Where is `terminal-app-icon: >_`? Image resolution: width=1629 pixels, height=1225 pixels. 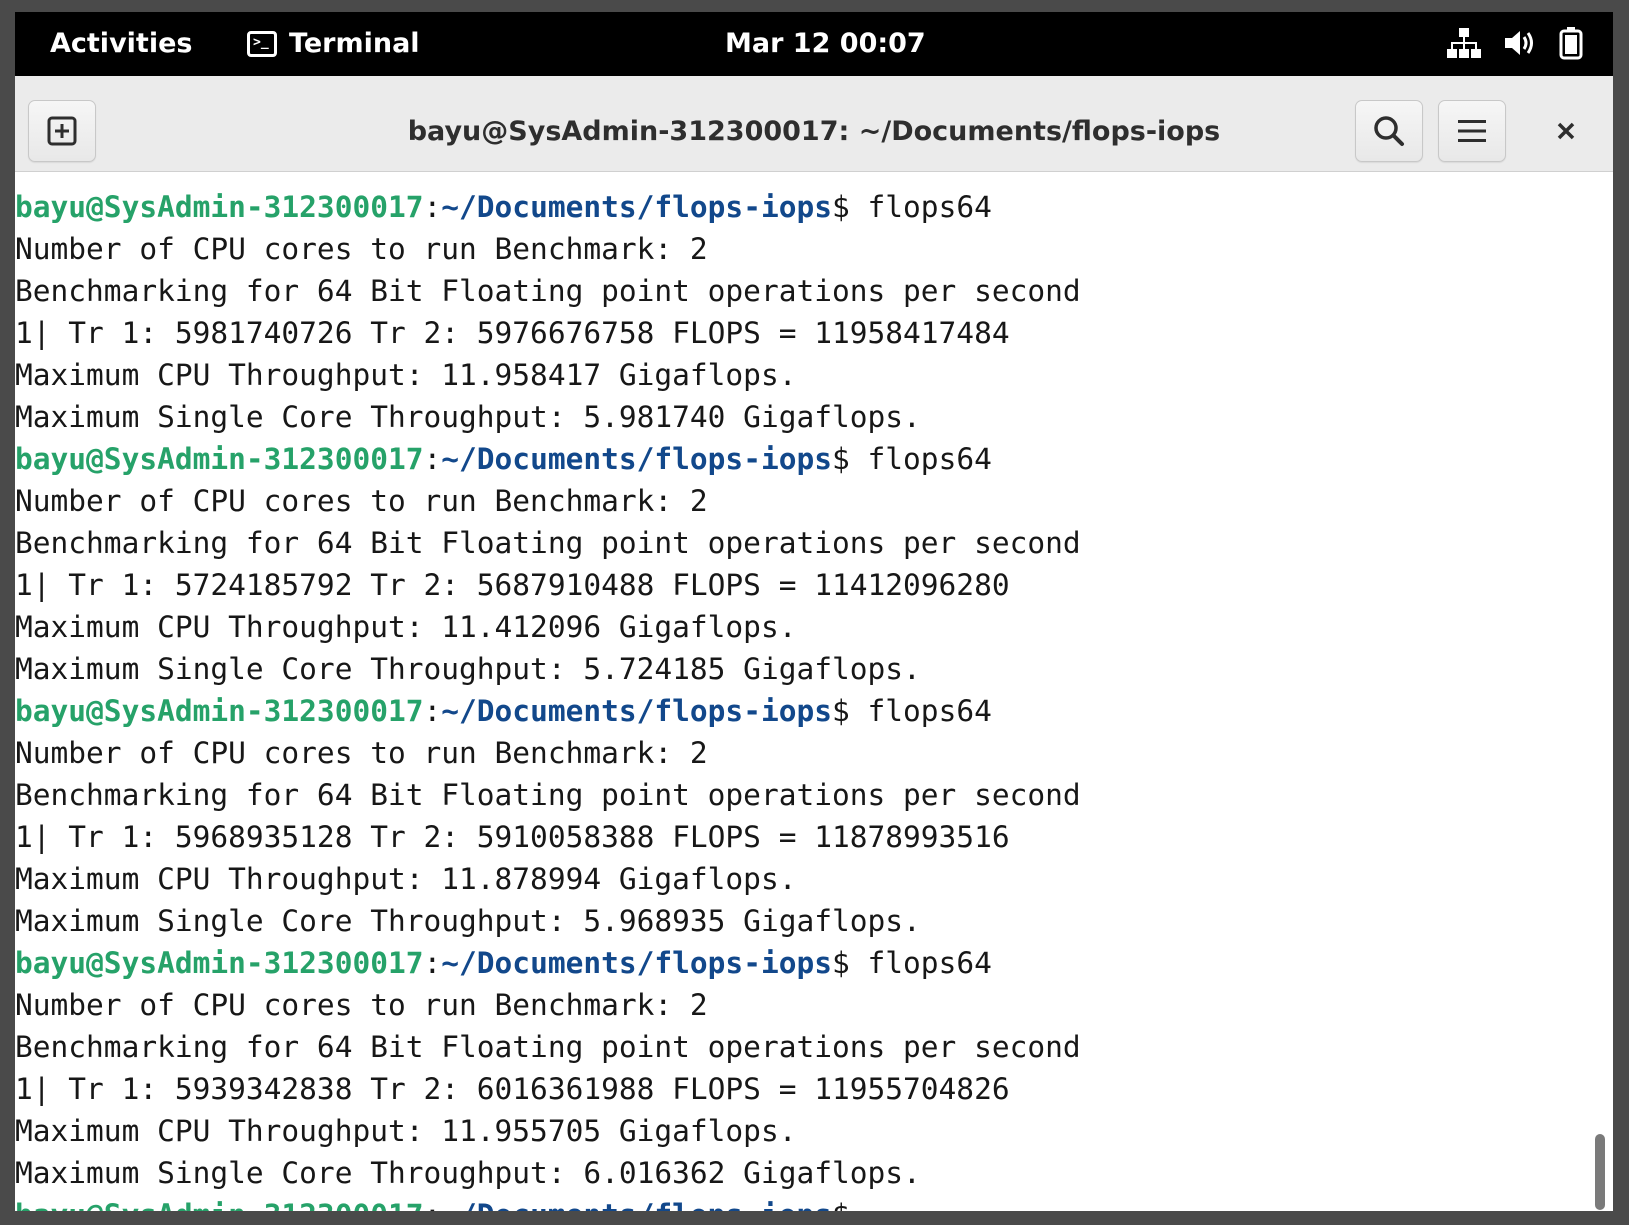
terminal-app-icon: >_ is located at coordinates (262, 43).